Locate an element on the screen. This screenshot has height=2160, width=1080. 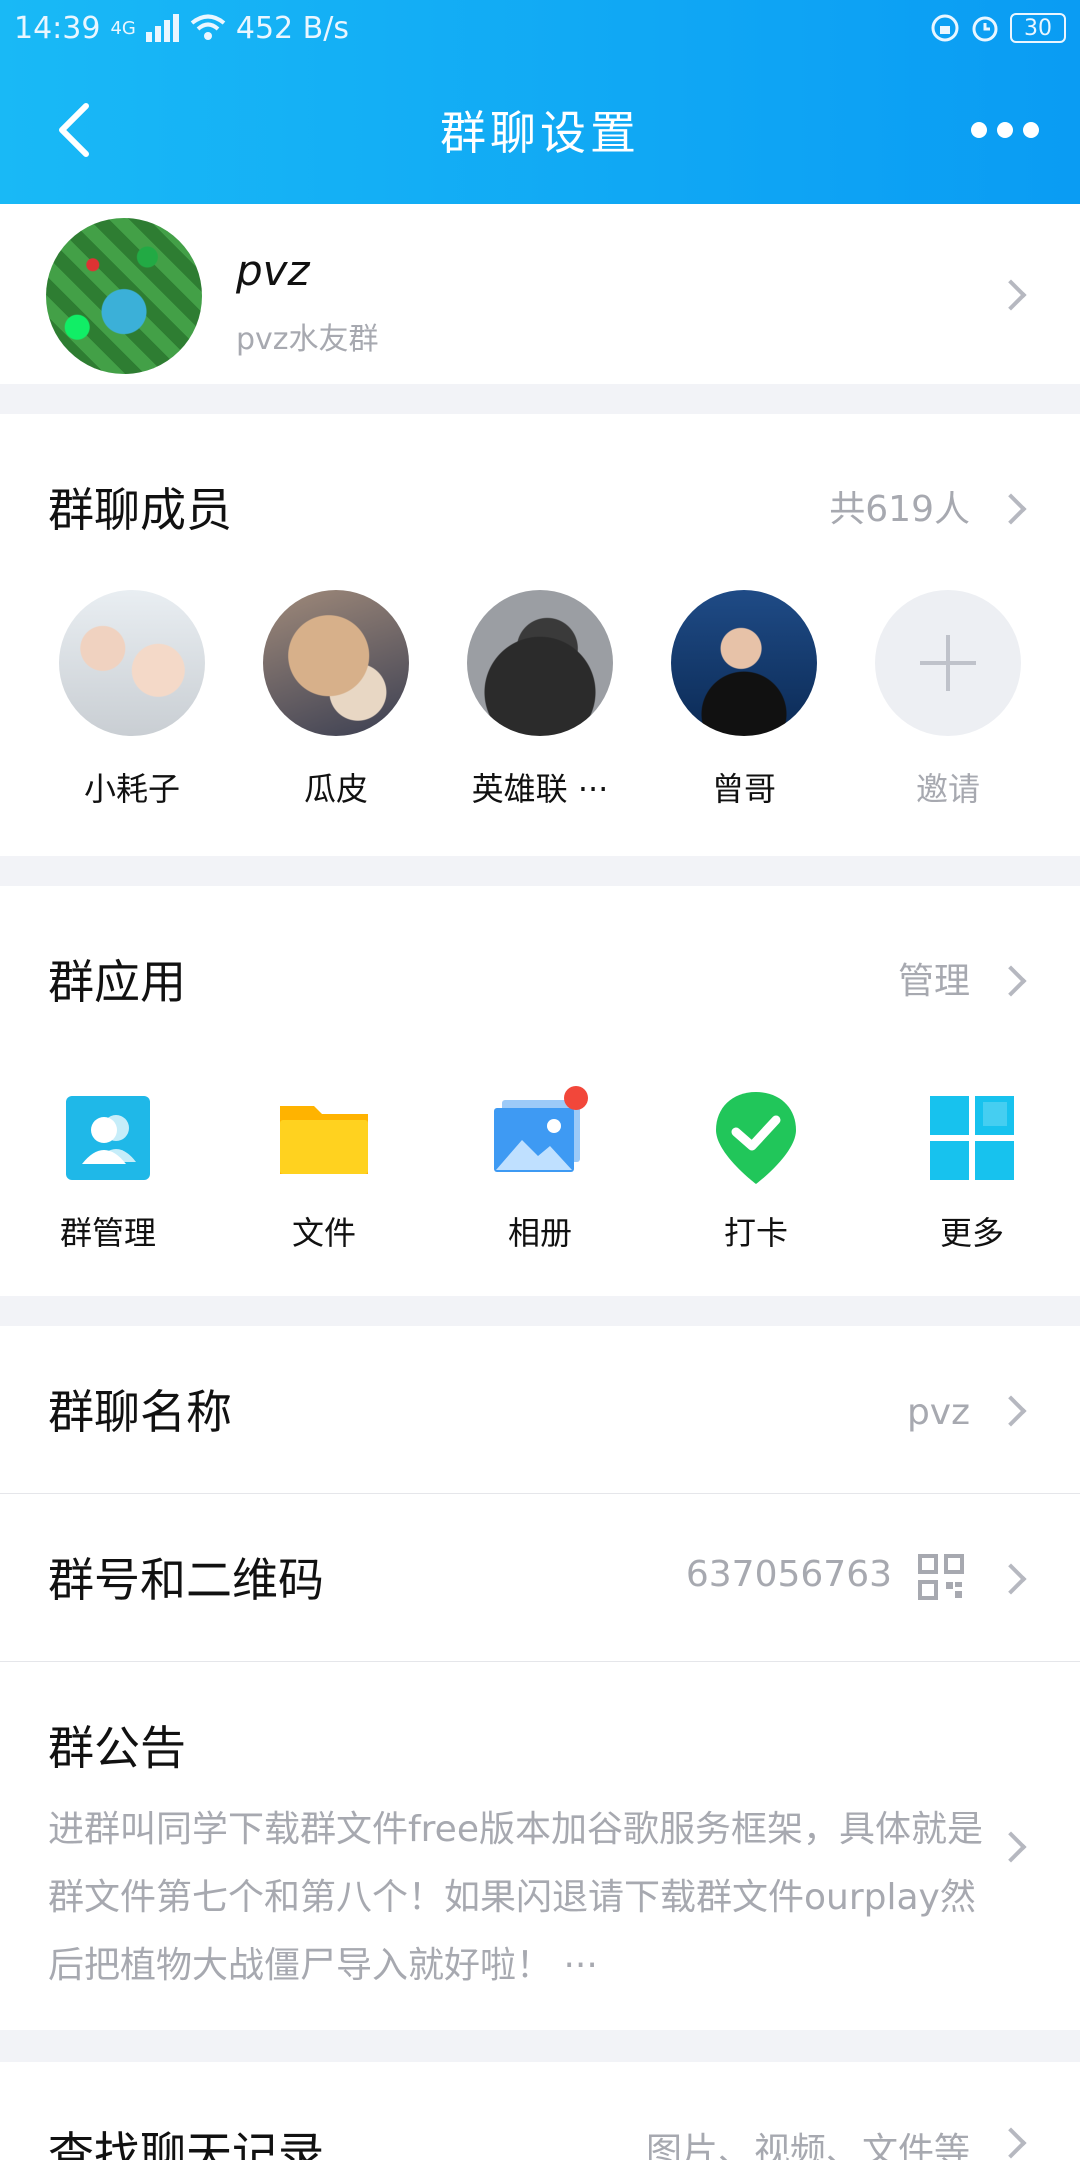
member-item: 瓜皮 is located at coordinates (336, 700).